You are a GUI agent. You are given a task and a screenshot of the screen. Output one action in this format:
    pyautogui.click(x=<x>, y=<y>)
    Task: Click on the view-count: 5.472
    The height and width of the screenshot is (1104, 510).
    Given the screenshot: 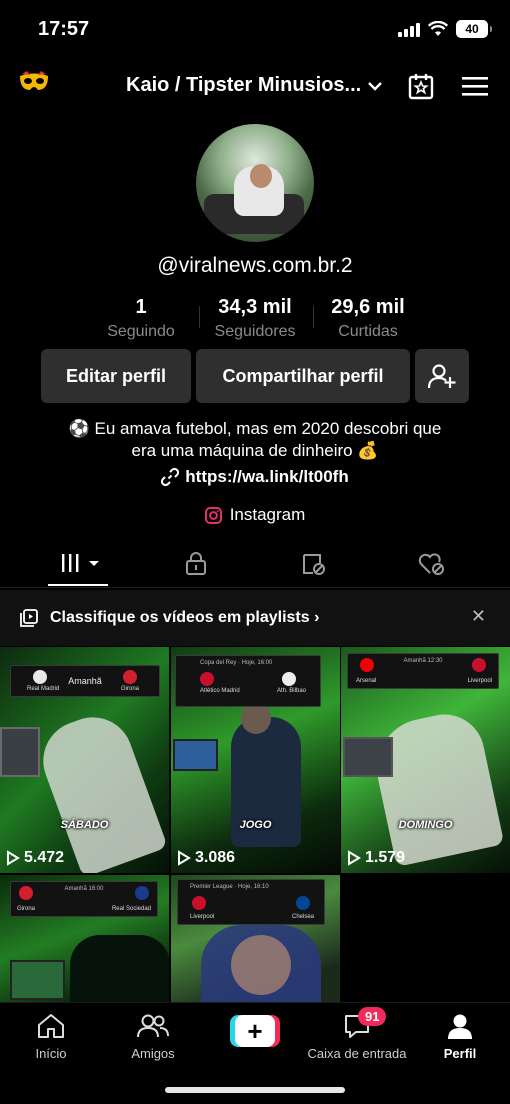 What is the action you would take?
    pyautogui.click(x=35, y=858)
    